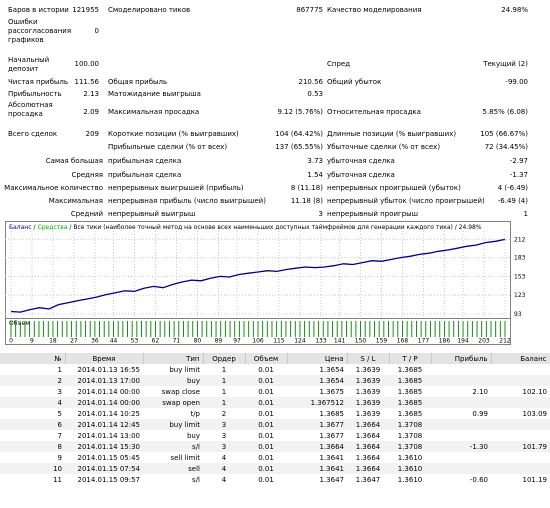 This screenshot has height=508, width=550. What do you see at coordinates (520, 358) in the screenshot?
I see `column-header: Баланс` at bounding box center [520, 358].